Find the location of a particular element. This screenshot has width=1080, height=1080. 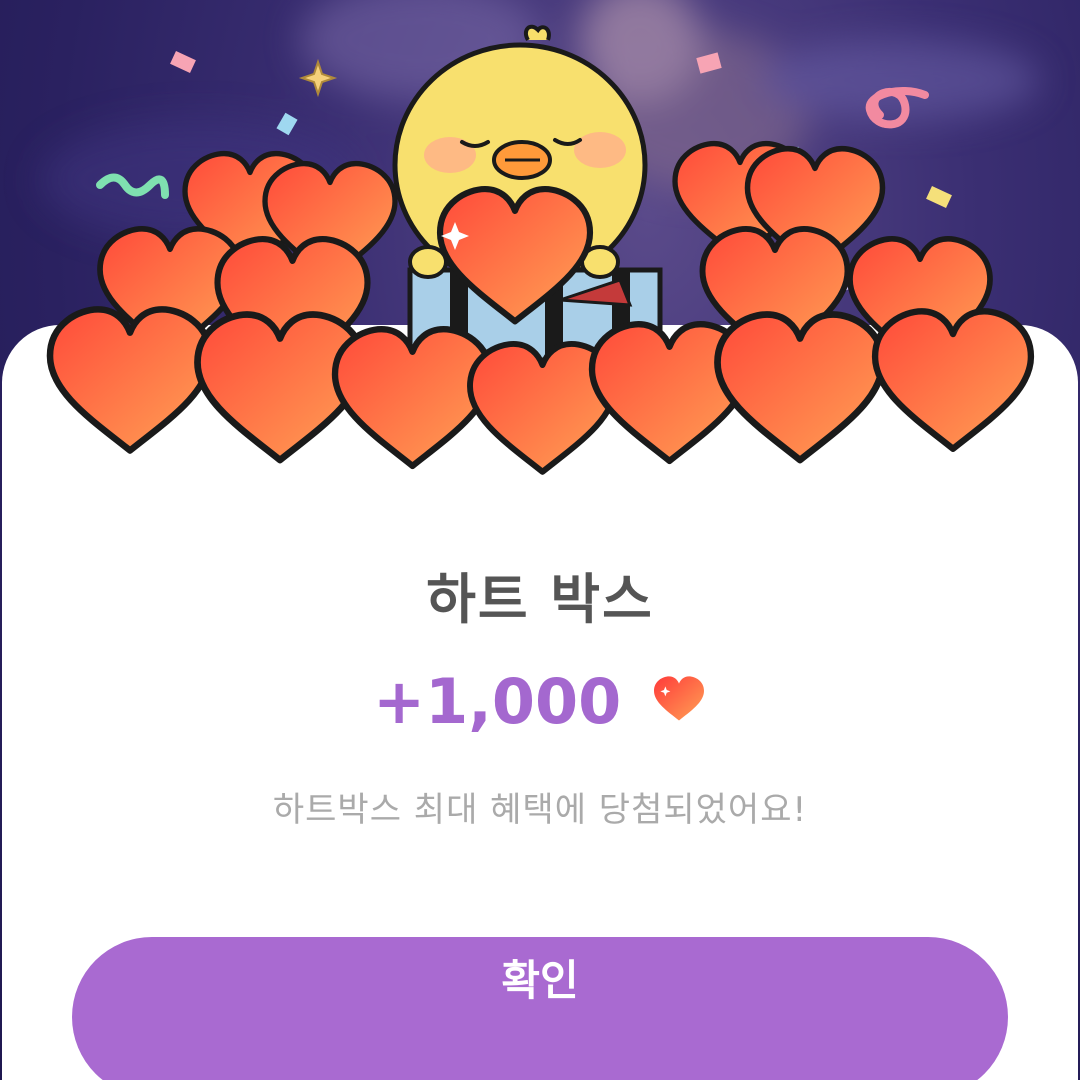

dialog-title: 하트 박스 is located at coordinates (540, 599).